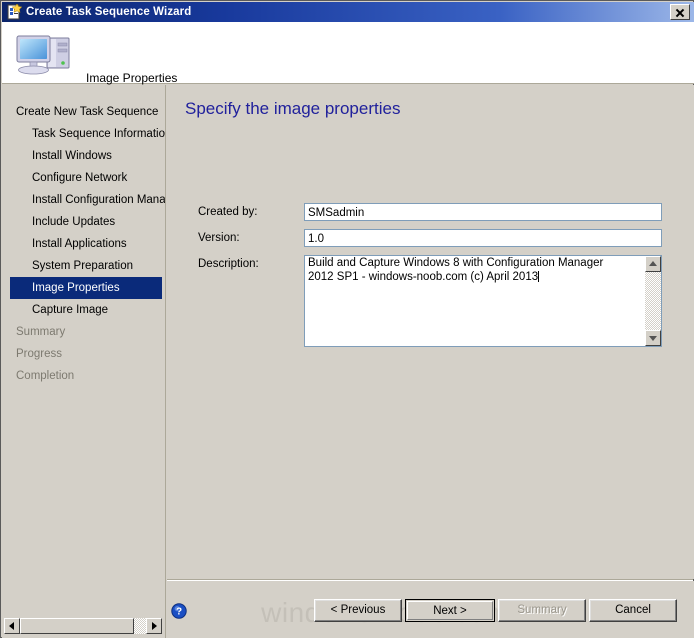 This screenshot has width=694, height=638. What do you see at coordinates (348, 12) in the screenshot?
I see `title-bar: Create Task Sequence Wizard` at bounding box center [348, 12].